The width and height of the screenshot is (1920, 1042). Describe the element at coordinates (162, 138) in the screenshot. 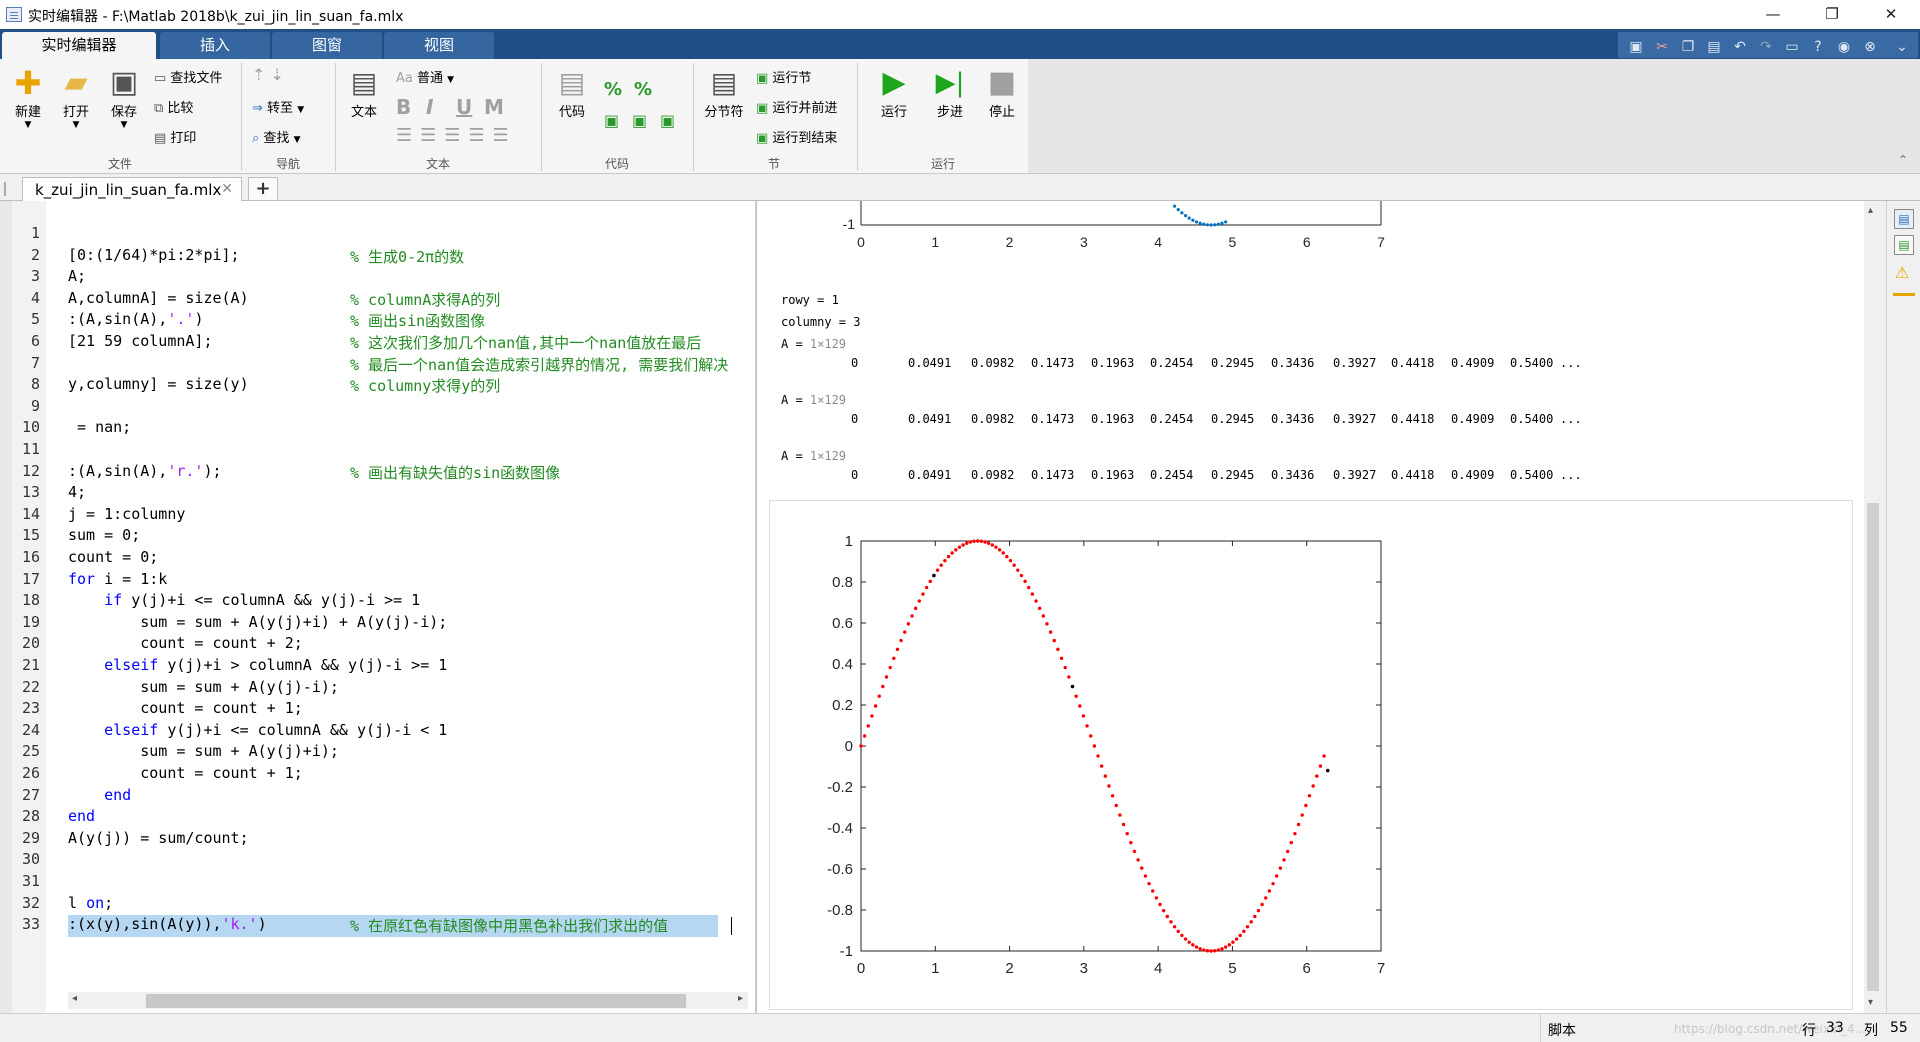

I see `printer-icon: ▤` at that location.